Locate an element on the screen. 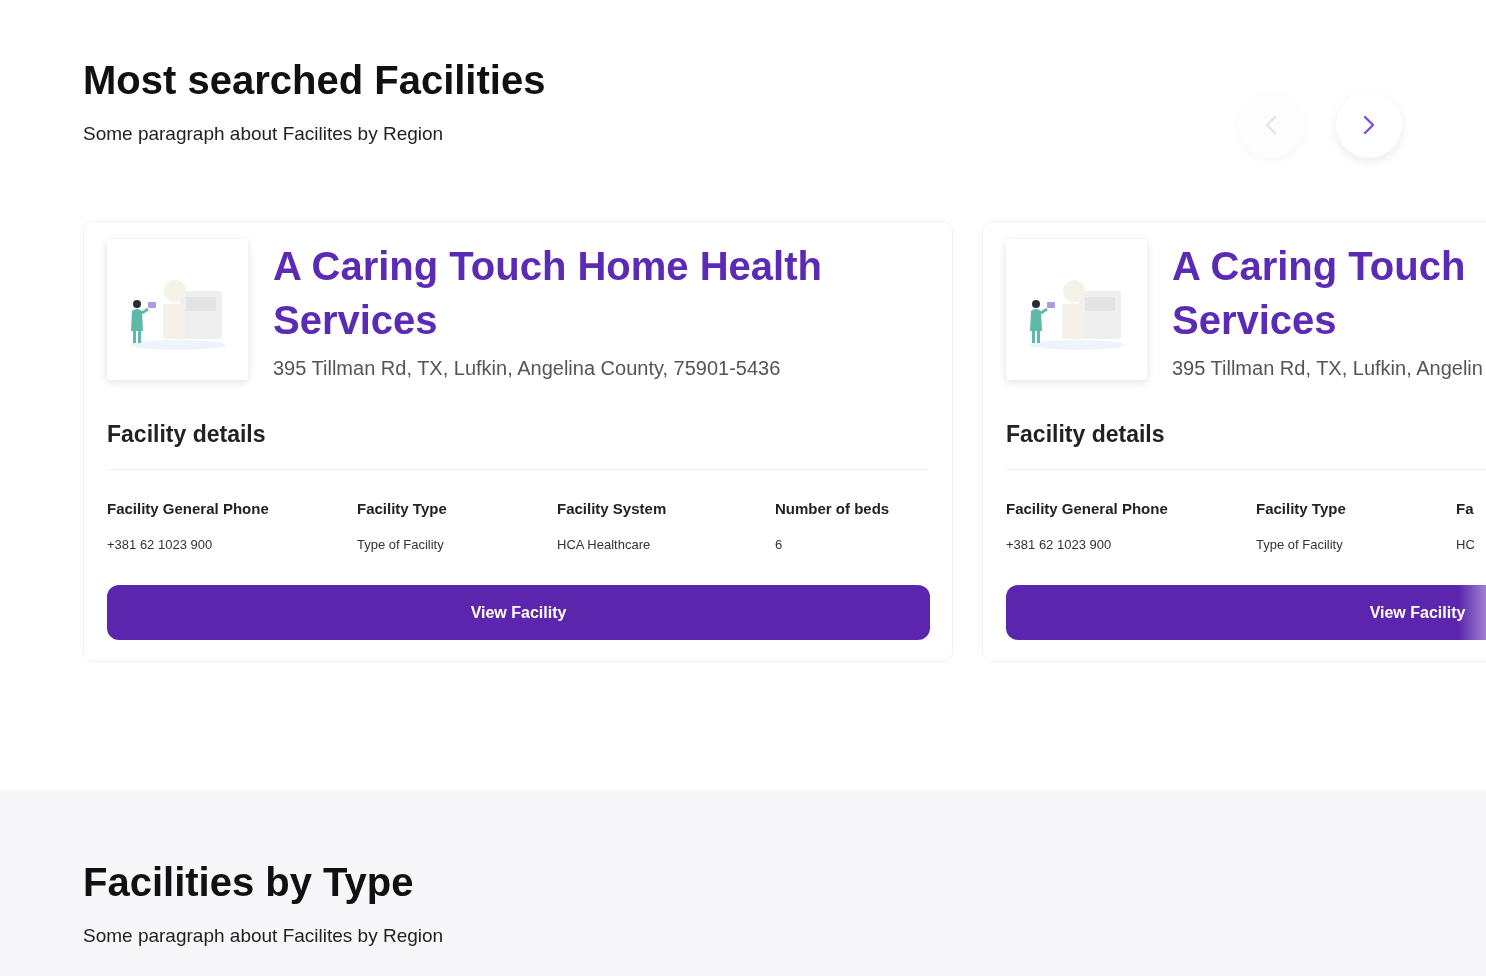 This screenshot has width=1486, height=976. field-label: Number of beds is located at coordinates (832, 509).